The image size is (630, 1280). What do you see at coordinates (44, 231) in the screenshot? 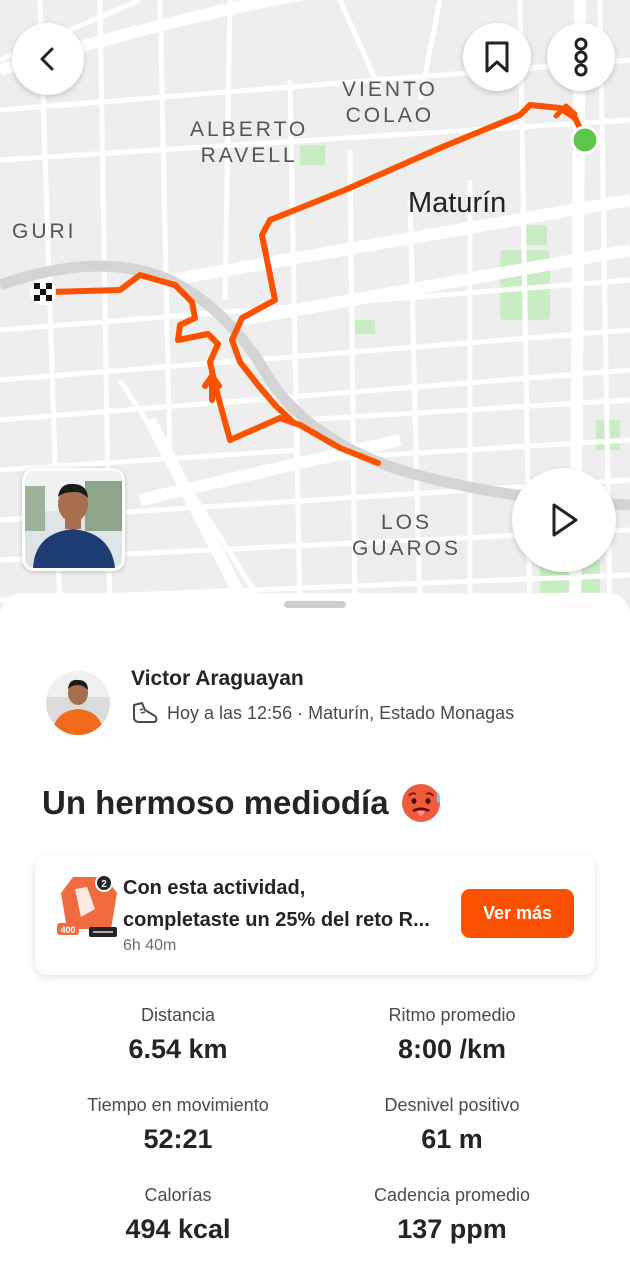
I see `map-label-guri: GURI` at bounding box center [44, 231].